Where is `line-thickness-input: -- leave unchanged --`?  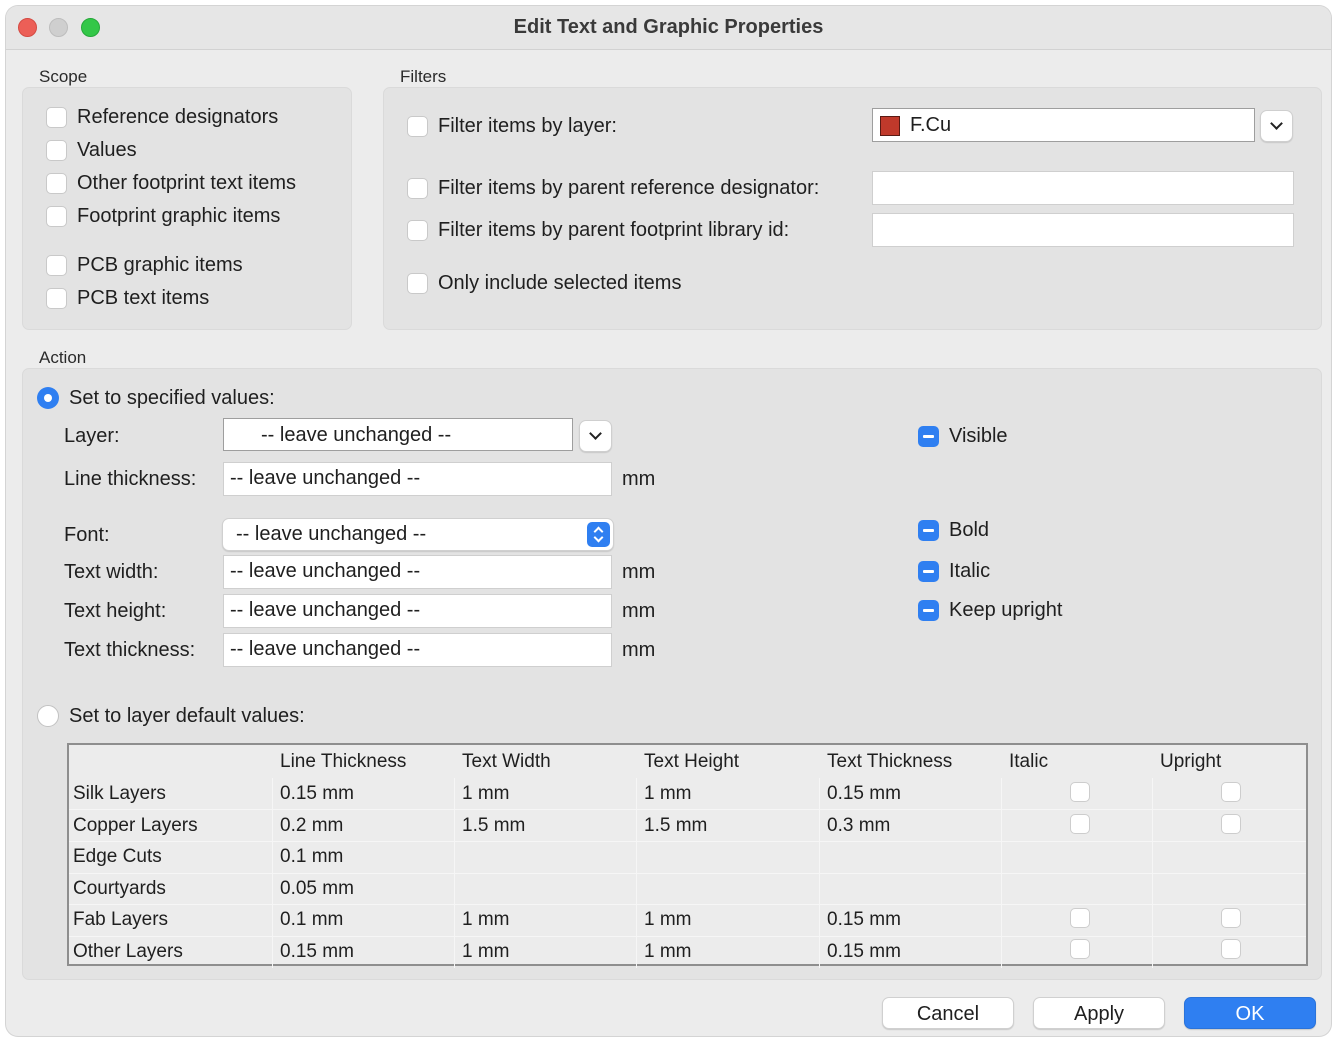
line-thickness-input: -- leave unchanged -- is located at coordinates (417, 479).